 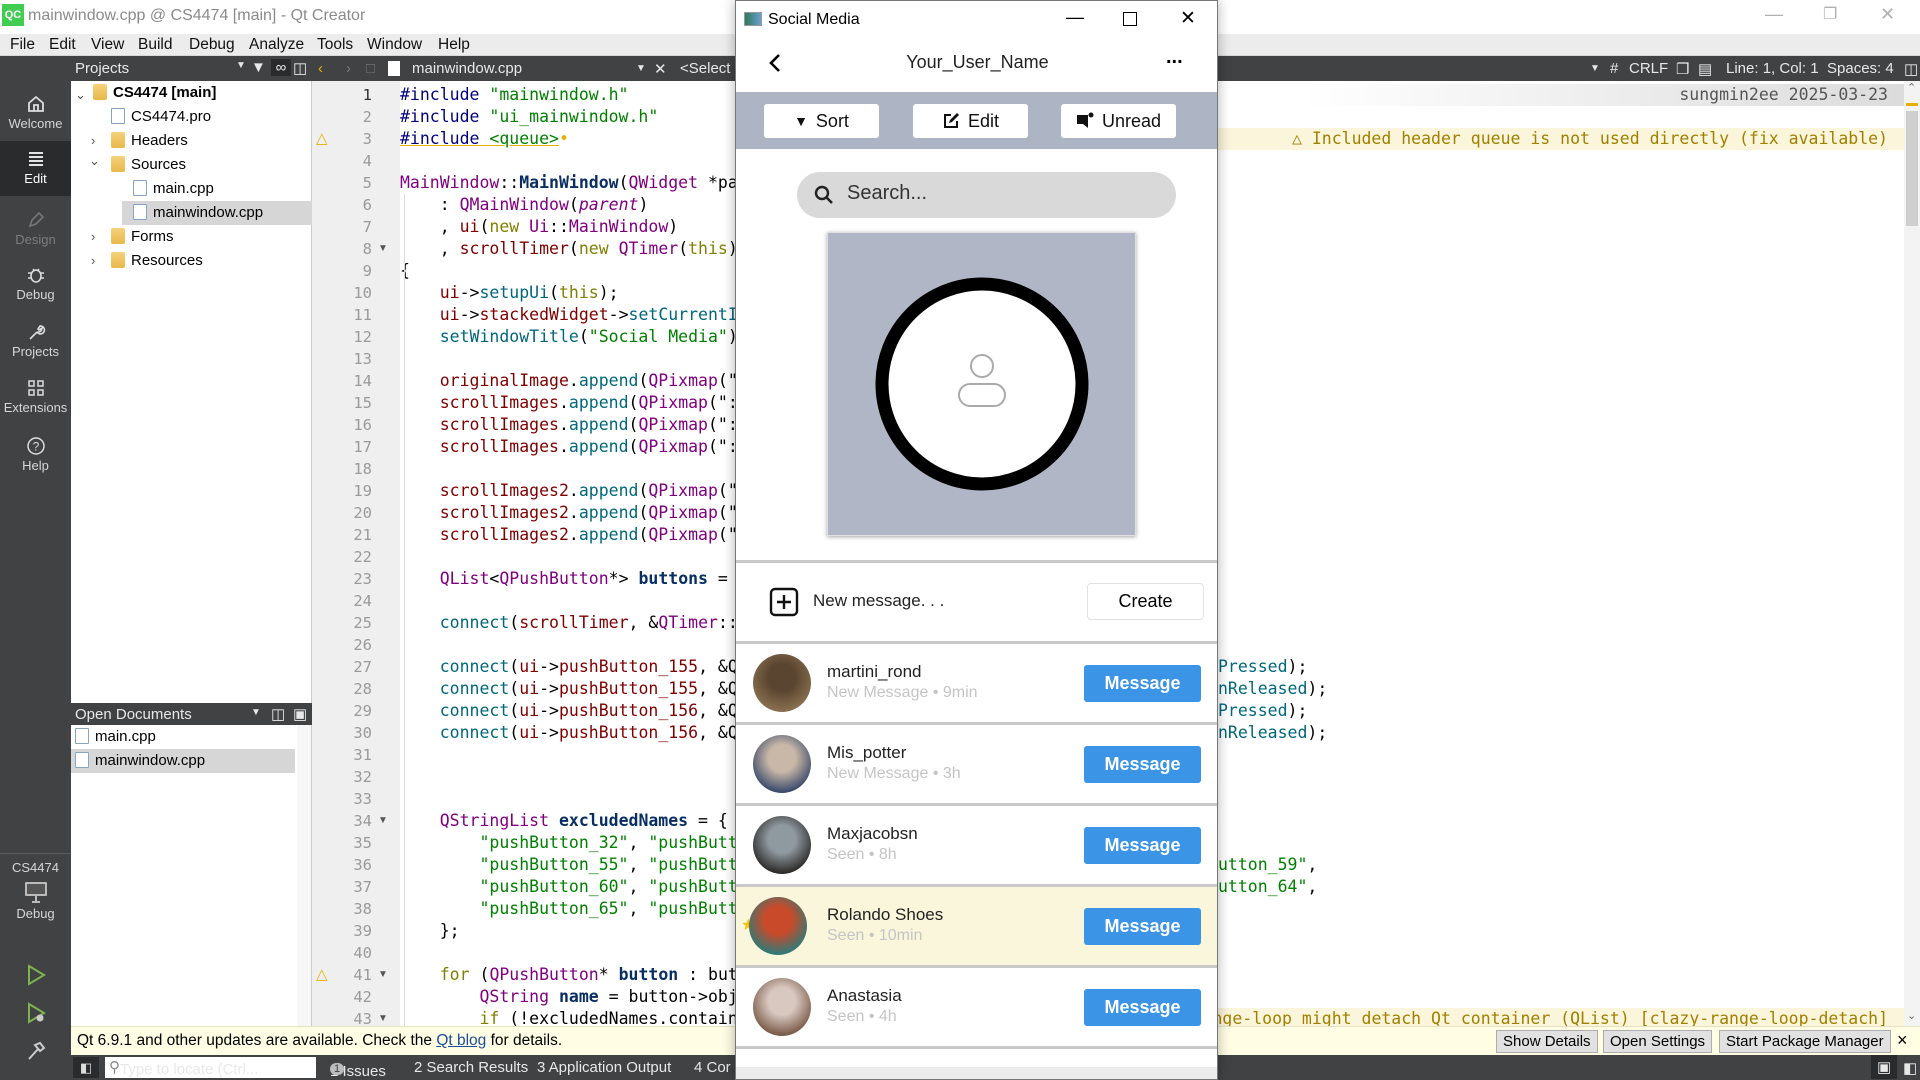 I want to click on mode-projects: Projects, so click(x=35, y=341).